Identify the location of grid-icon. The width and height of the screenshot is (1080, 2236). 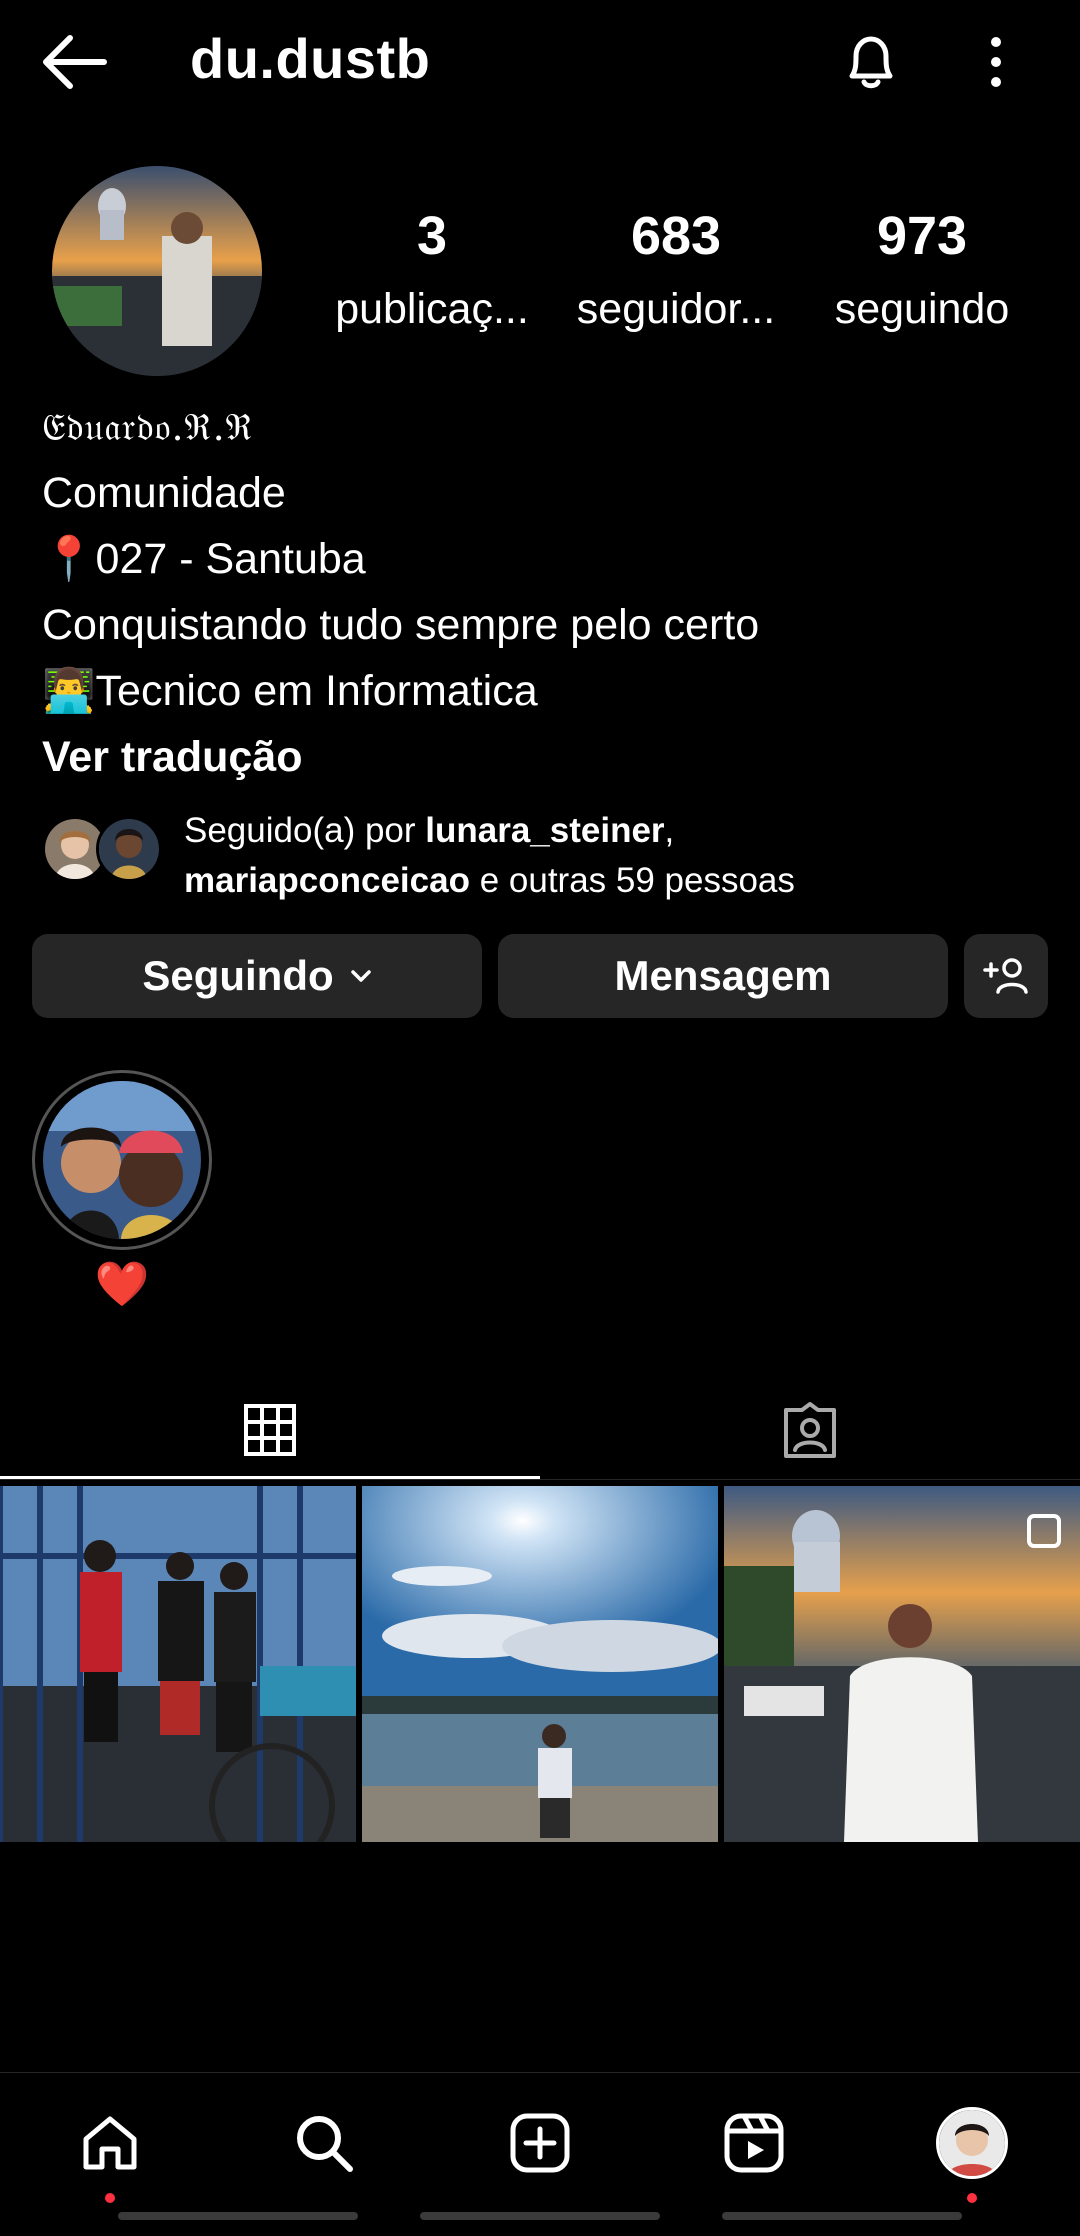
(270, 1430).